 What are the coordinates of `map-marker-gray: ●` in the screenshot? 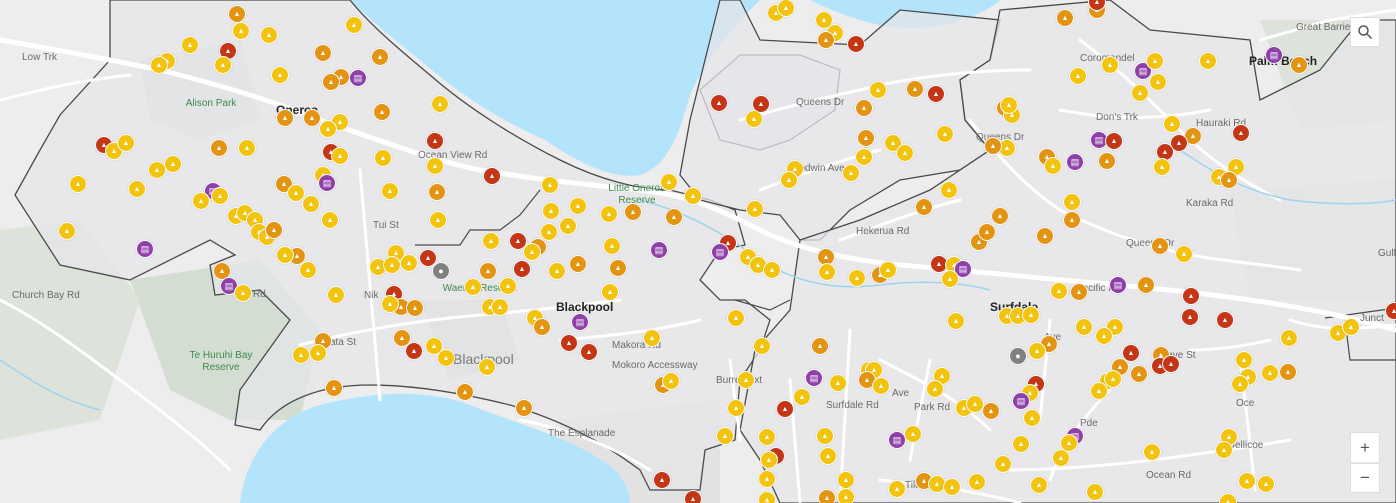 It's located at (1018, 356).